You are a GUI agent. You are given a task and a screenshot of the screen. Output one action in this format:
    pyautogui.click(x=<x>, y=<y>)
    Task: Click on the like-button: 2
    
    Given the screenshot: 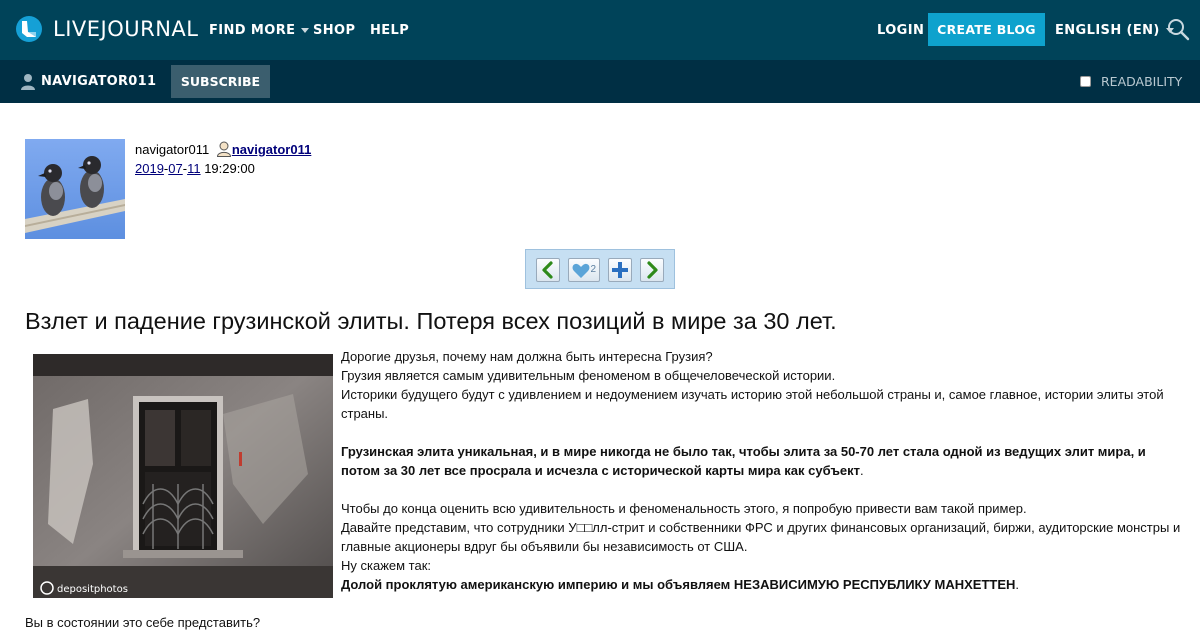 What is the action you would take?
    pyautogui.click(x=584, y=270)
    